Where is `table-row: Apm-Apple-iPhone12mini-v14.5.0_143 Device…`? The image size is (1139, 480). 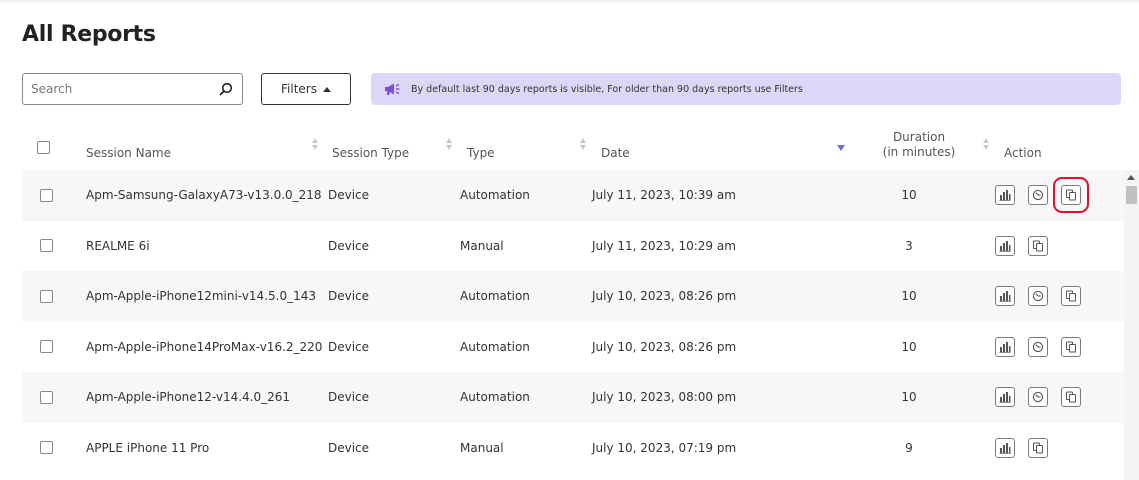
table-row: Apm-Apple-iPhone12mini-v14.5.0_143 Device… is located at coordinates (574, 296).